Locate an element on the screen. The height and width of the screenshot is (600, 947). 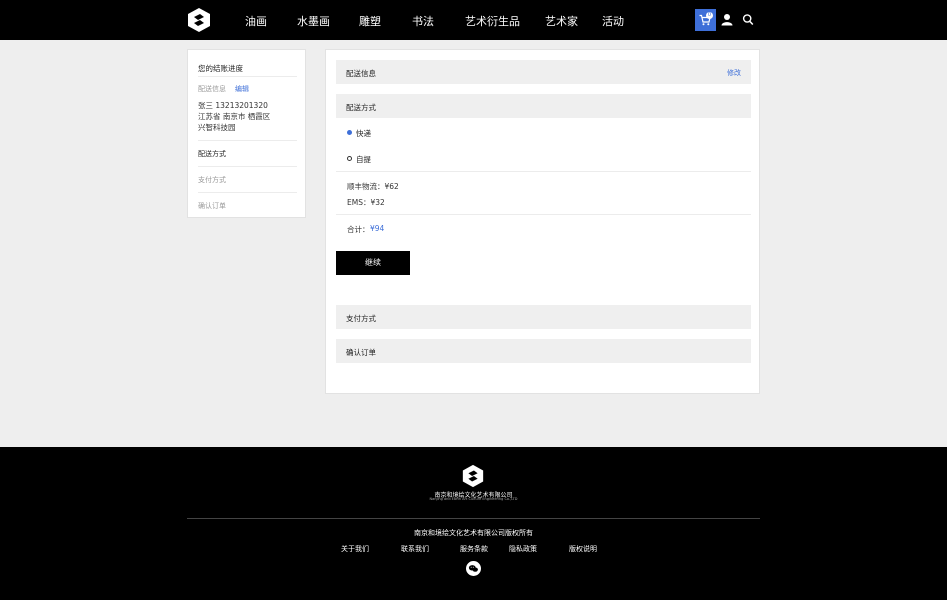
top-header: 油画 水墨画 雕塑 书法 艺术衍生品 艺术家 活动 0 is located at coordinates (473, 20).